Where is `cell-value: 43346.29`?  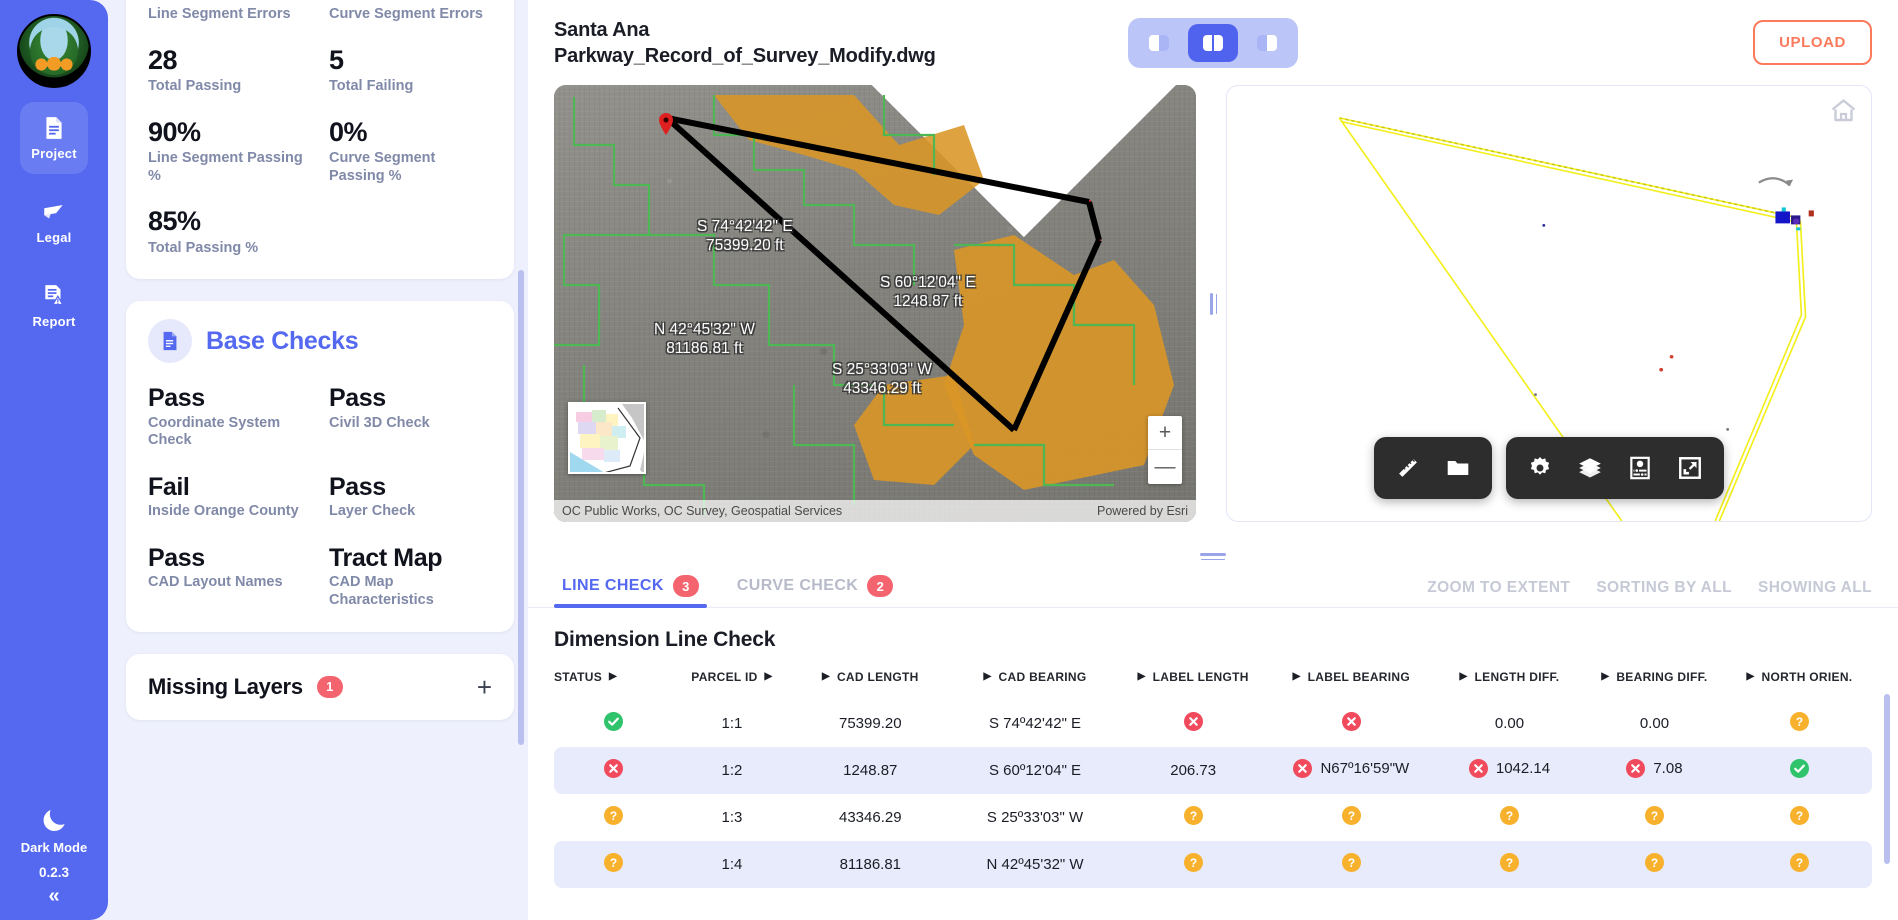
cell-value: 43346.29 is located at coordinates (870, 818).